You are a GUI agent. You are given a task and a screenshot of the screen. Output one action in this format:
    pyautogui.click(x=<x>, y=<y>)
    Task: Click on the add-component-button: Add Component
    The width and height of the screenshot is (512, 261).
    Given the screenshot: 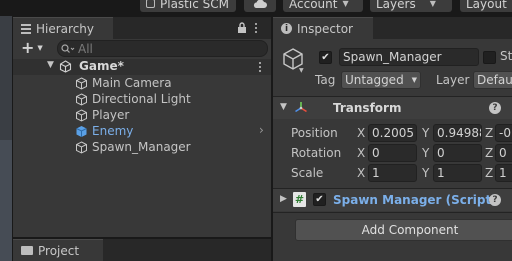 What is the action you would take?
    pyautogui.click(x=403, y=230)
    